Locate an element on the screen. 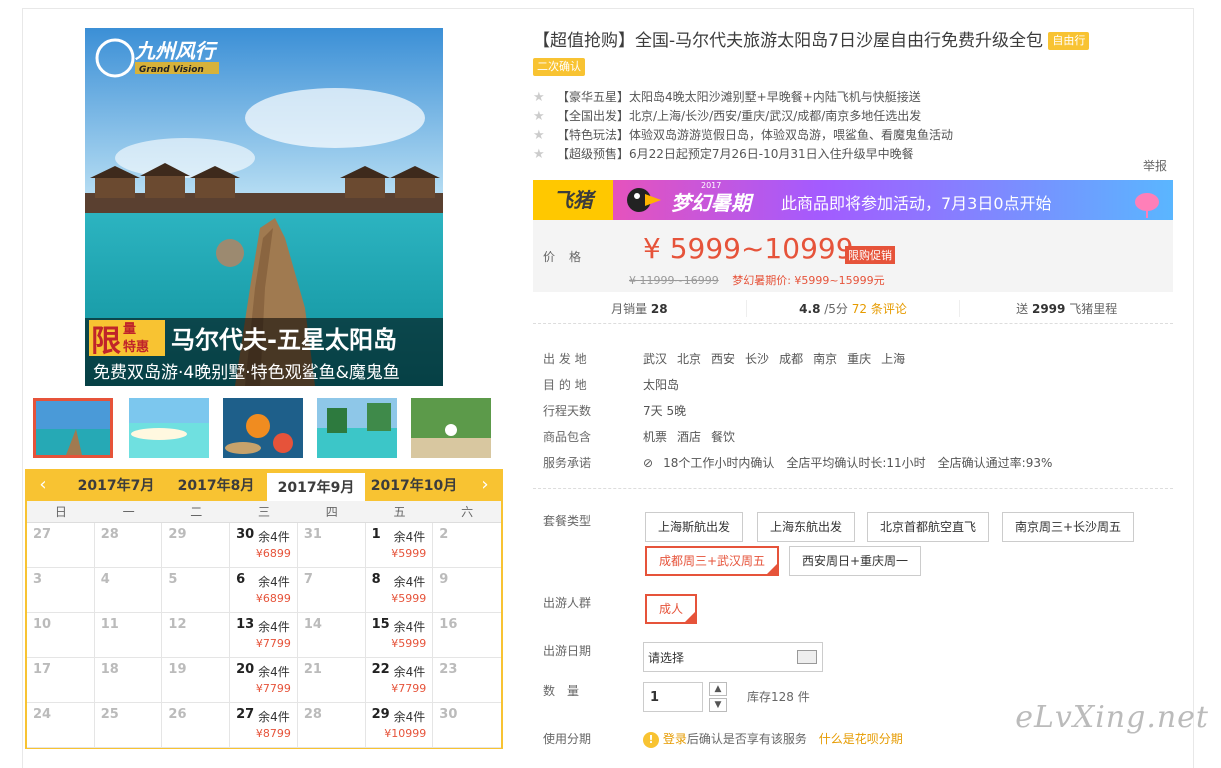  tab-month-jul: 2017年7月 is located at coordinates (116, 486).